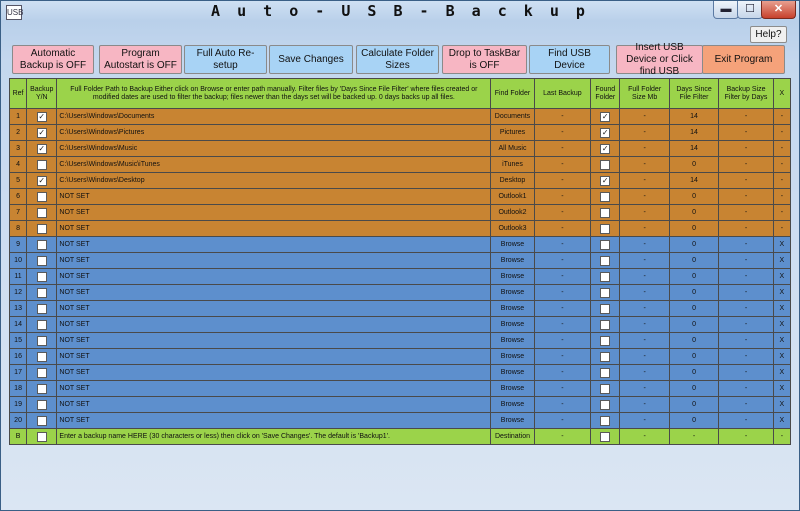 The width and height of the screenshot is (800, 511). What do you see at coordinates (484, 59) in the screenshot?
I see `drop-to-taskbar-button: Drop to TaskBar is OFF` at bounding box center [484, 59].